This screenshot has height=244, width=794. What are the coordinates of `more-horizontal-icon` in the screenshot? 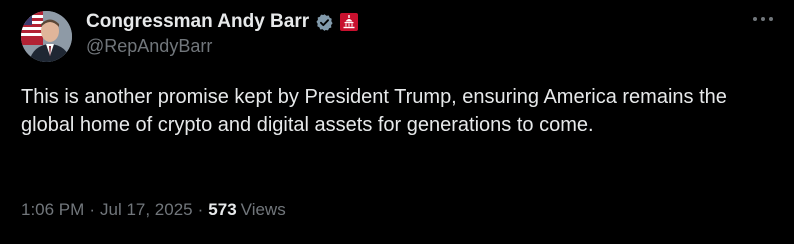 It's located at (763, 19).